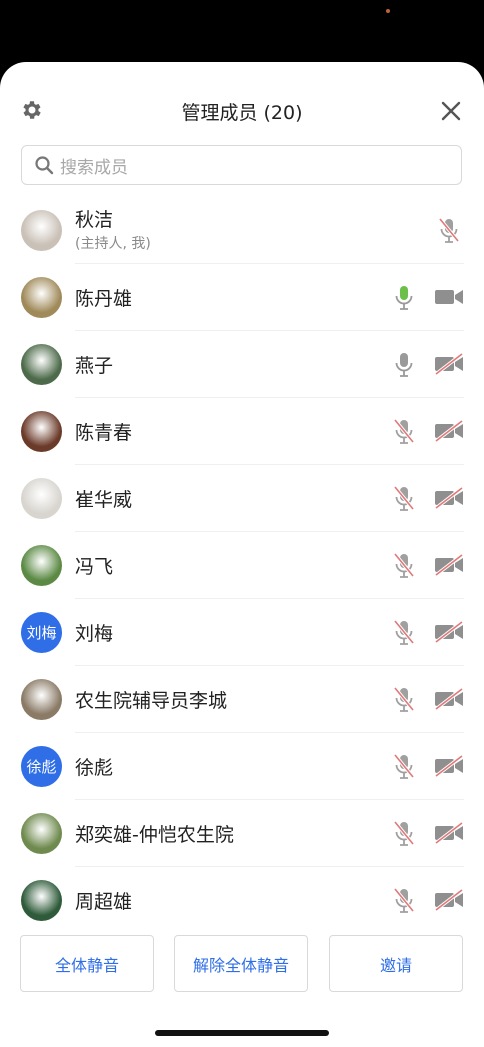 The height and width of the screenshot is (1047, 484). Describe the element at coordinates (242, 431) in the screenshot. I see `member-row: 陈青春` at that location.